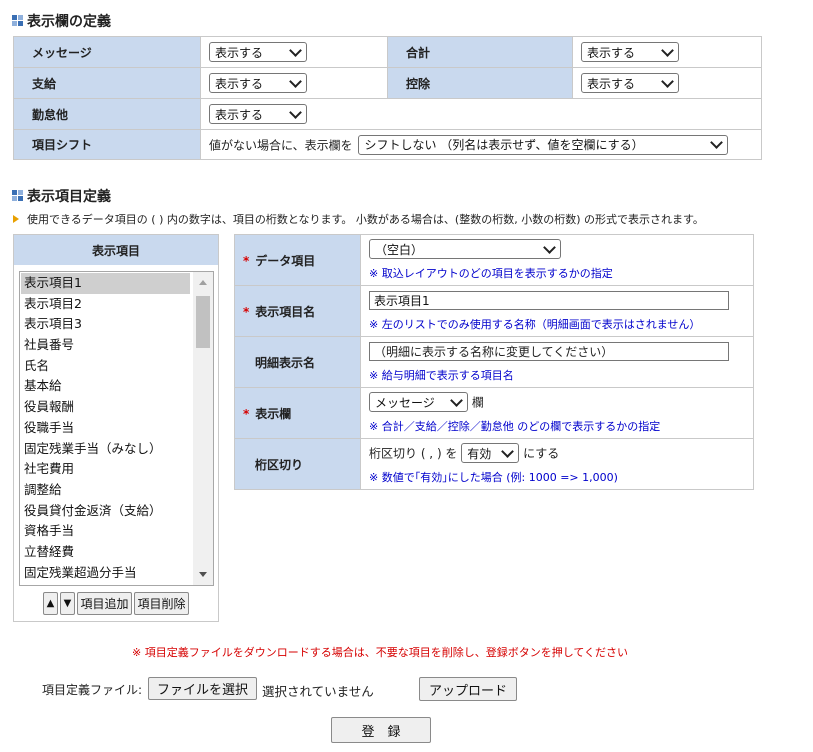  Describe the element at coordinates (549, 351) in the screenshot. I see `detail-name-input: （明細に表示する名称に変更してください）` at that location.